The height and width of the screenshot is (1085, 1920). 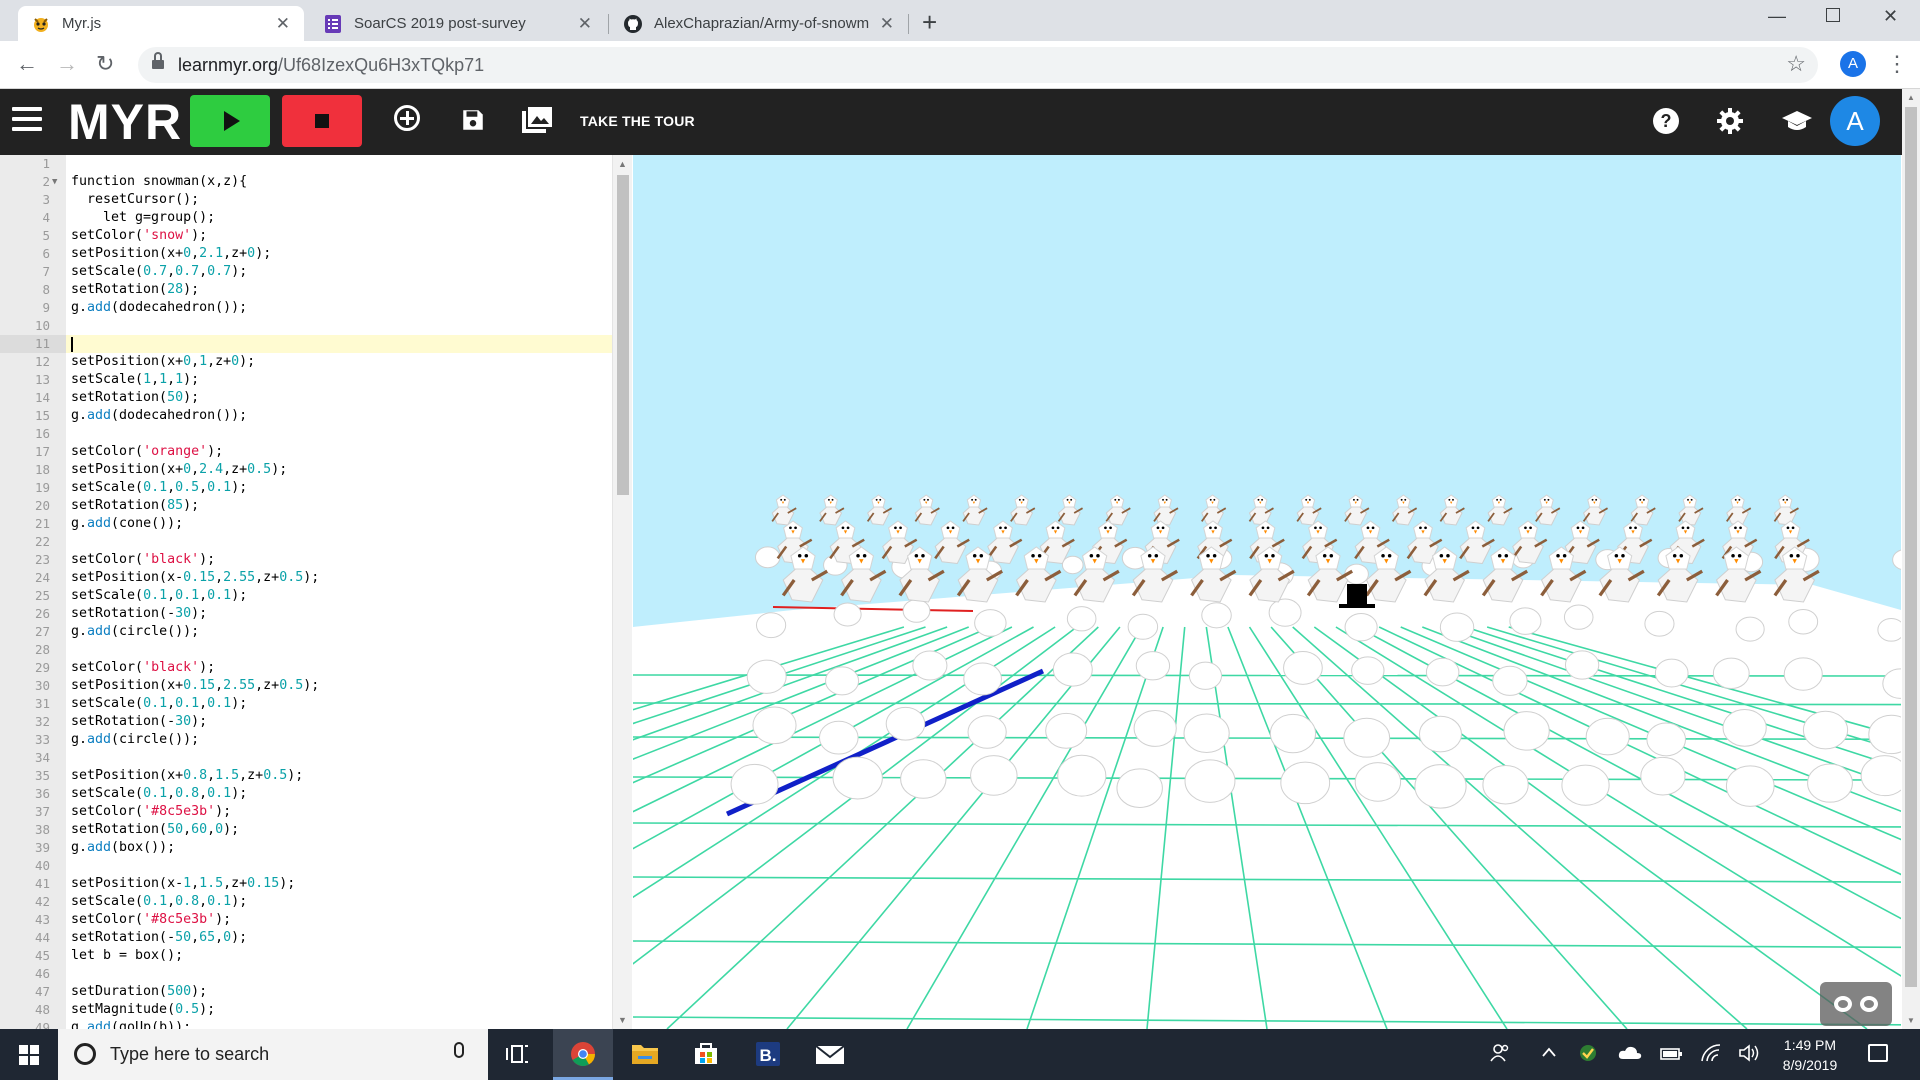 What do you see at coordinates (29, 1054) in the screenshot?
I see `start-button` at bounding box center [29, 1054].